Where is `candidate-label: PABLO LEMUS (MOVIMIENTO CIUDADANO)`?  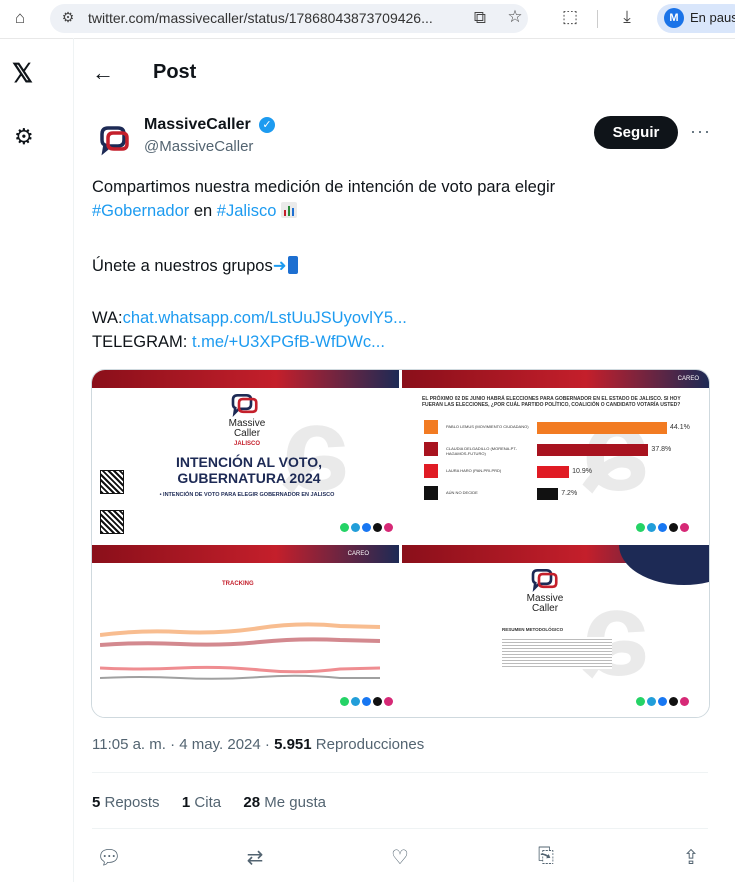 candidate-label: PABLO LEMUS (MOVIMIENTO CIUDADANO) is located at coordinates (487, 426).